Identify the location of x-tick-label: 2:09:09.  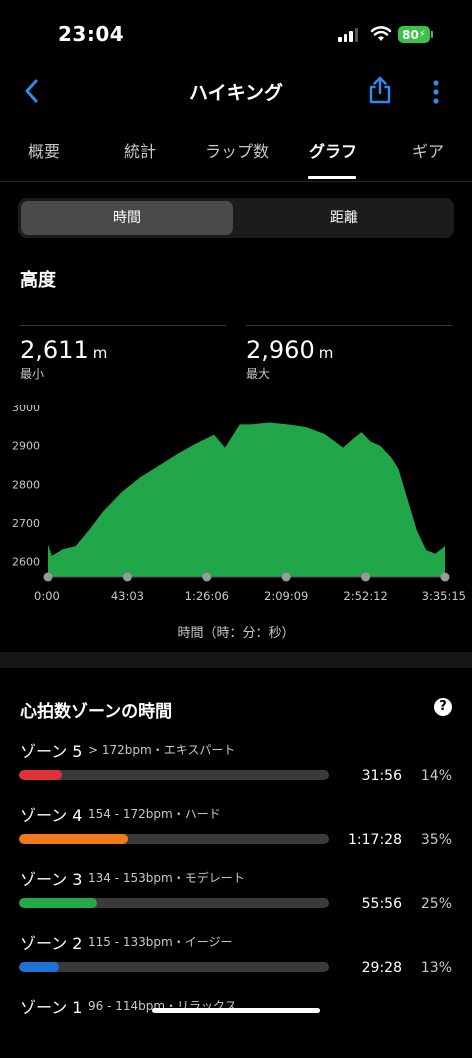
(286, 596).